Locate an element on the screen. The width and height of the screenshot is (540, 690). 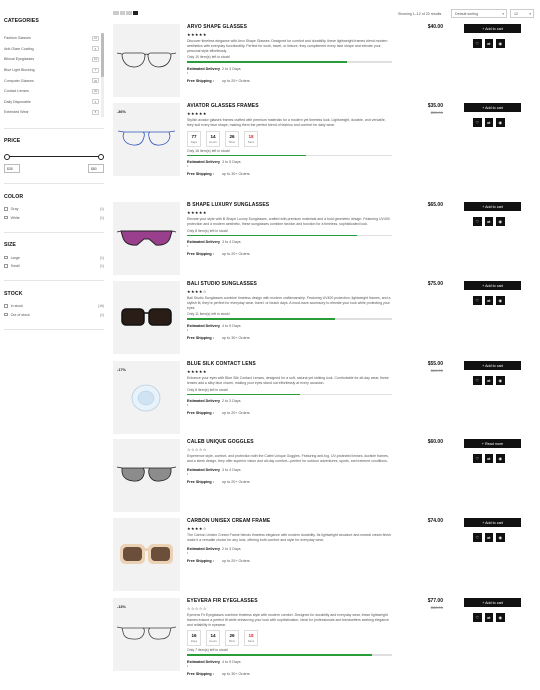
product-name: ARVO SHAPE GLASSES is located at coordinates (289, 27).